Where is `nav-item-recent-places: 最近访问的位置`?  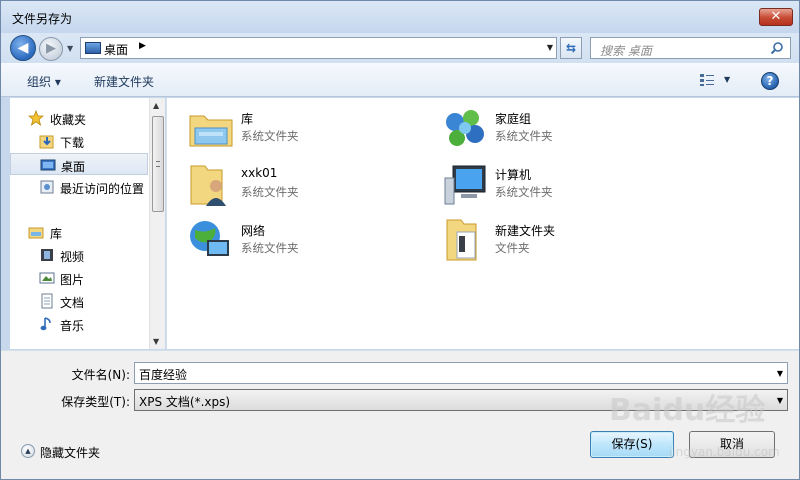 nav-item-recent-places: 最近访问的位置 is located at coordinates (79, 187).